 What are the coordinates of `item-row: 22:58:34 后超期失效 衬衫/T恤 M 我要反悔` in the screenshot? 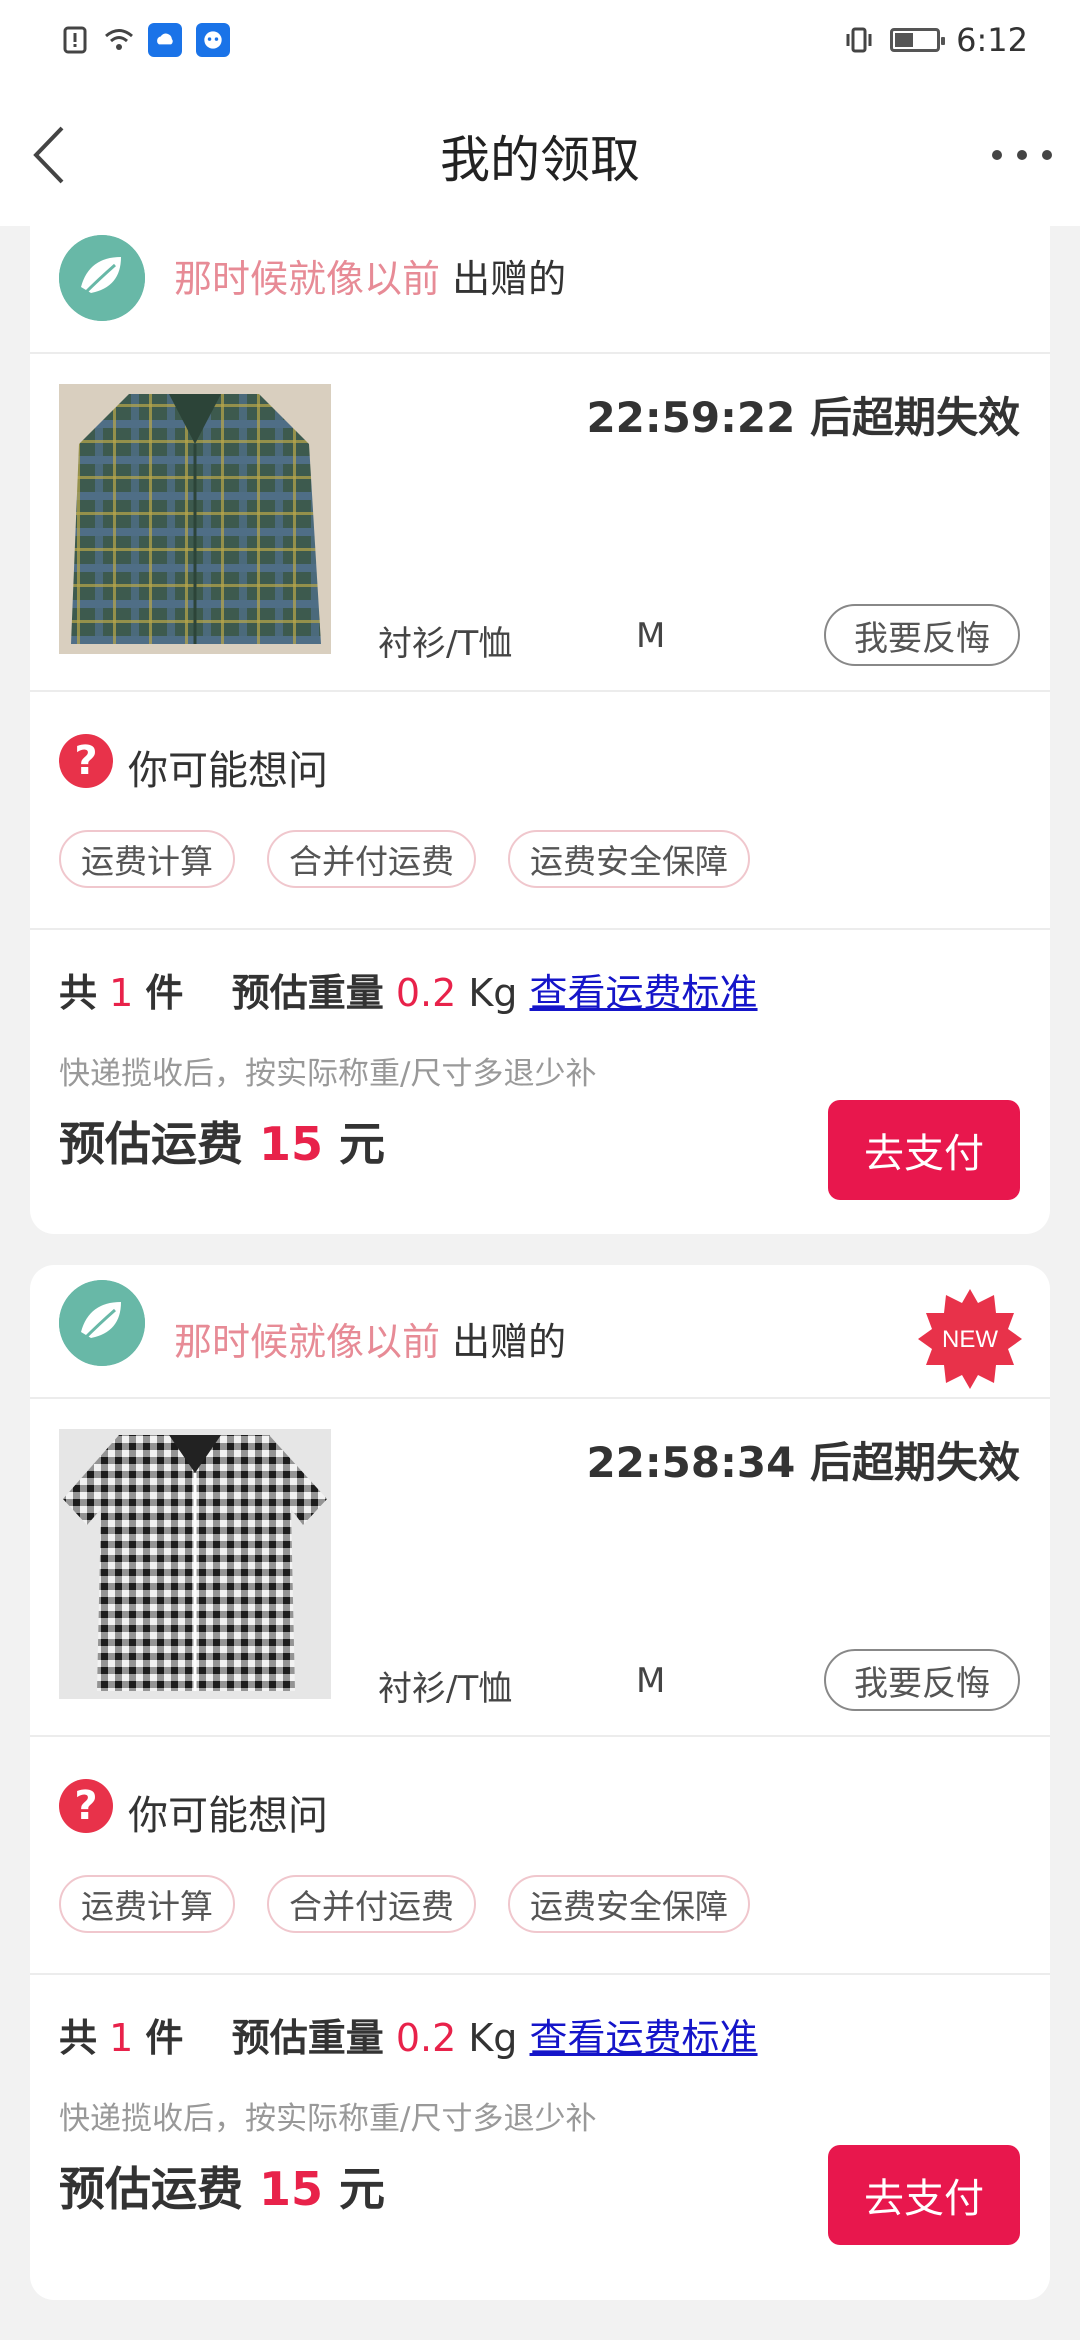 It's located at (540, 1568).